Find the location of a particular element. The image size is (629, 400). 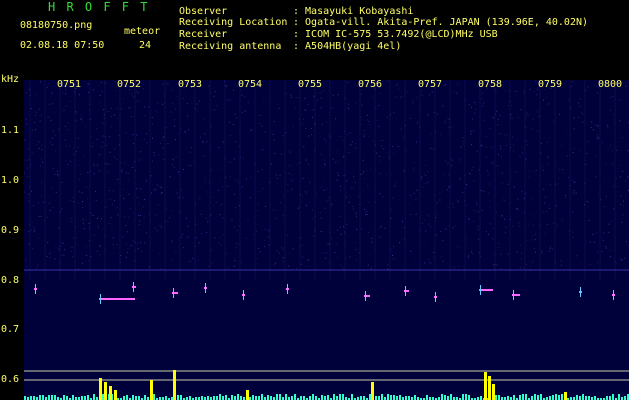

y-axis-unit: kHz is located at coordinates (10, 79).